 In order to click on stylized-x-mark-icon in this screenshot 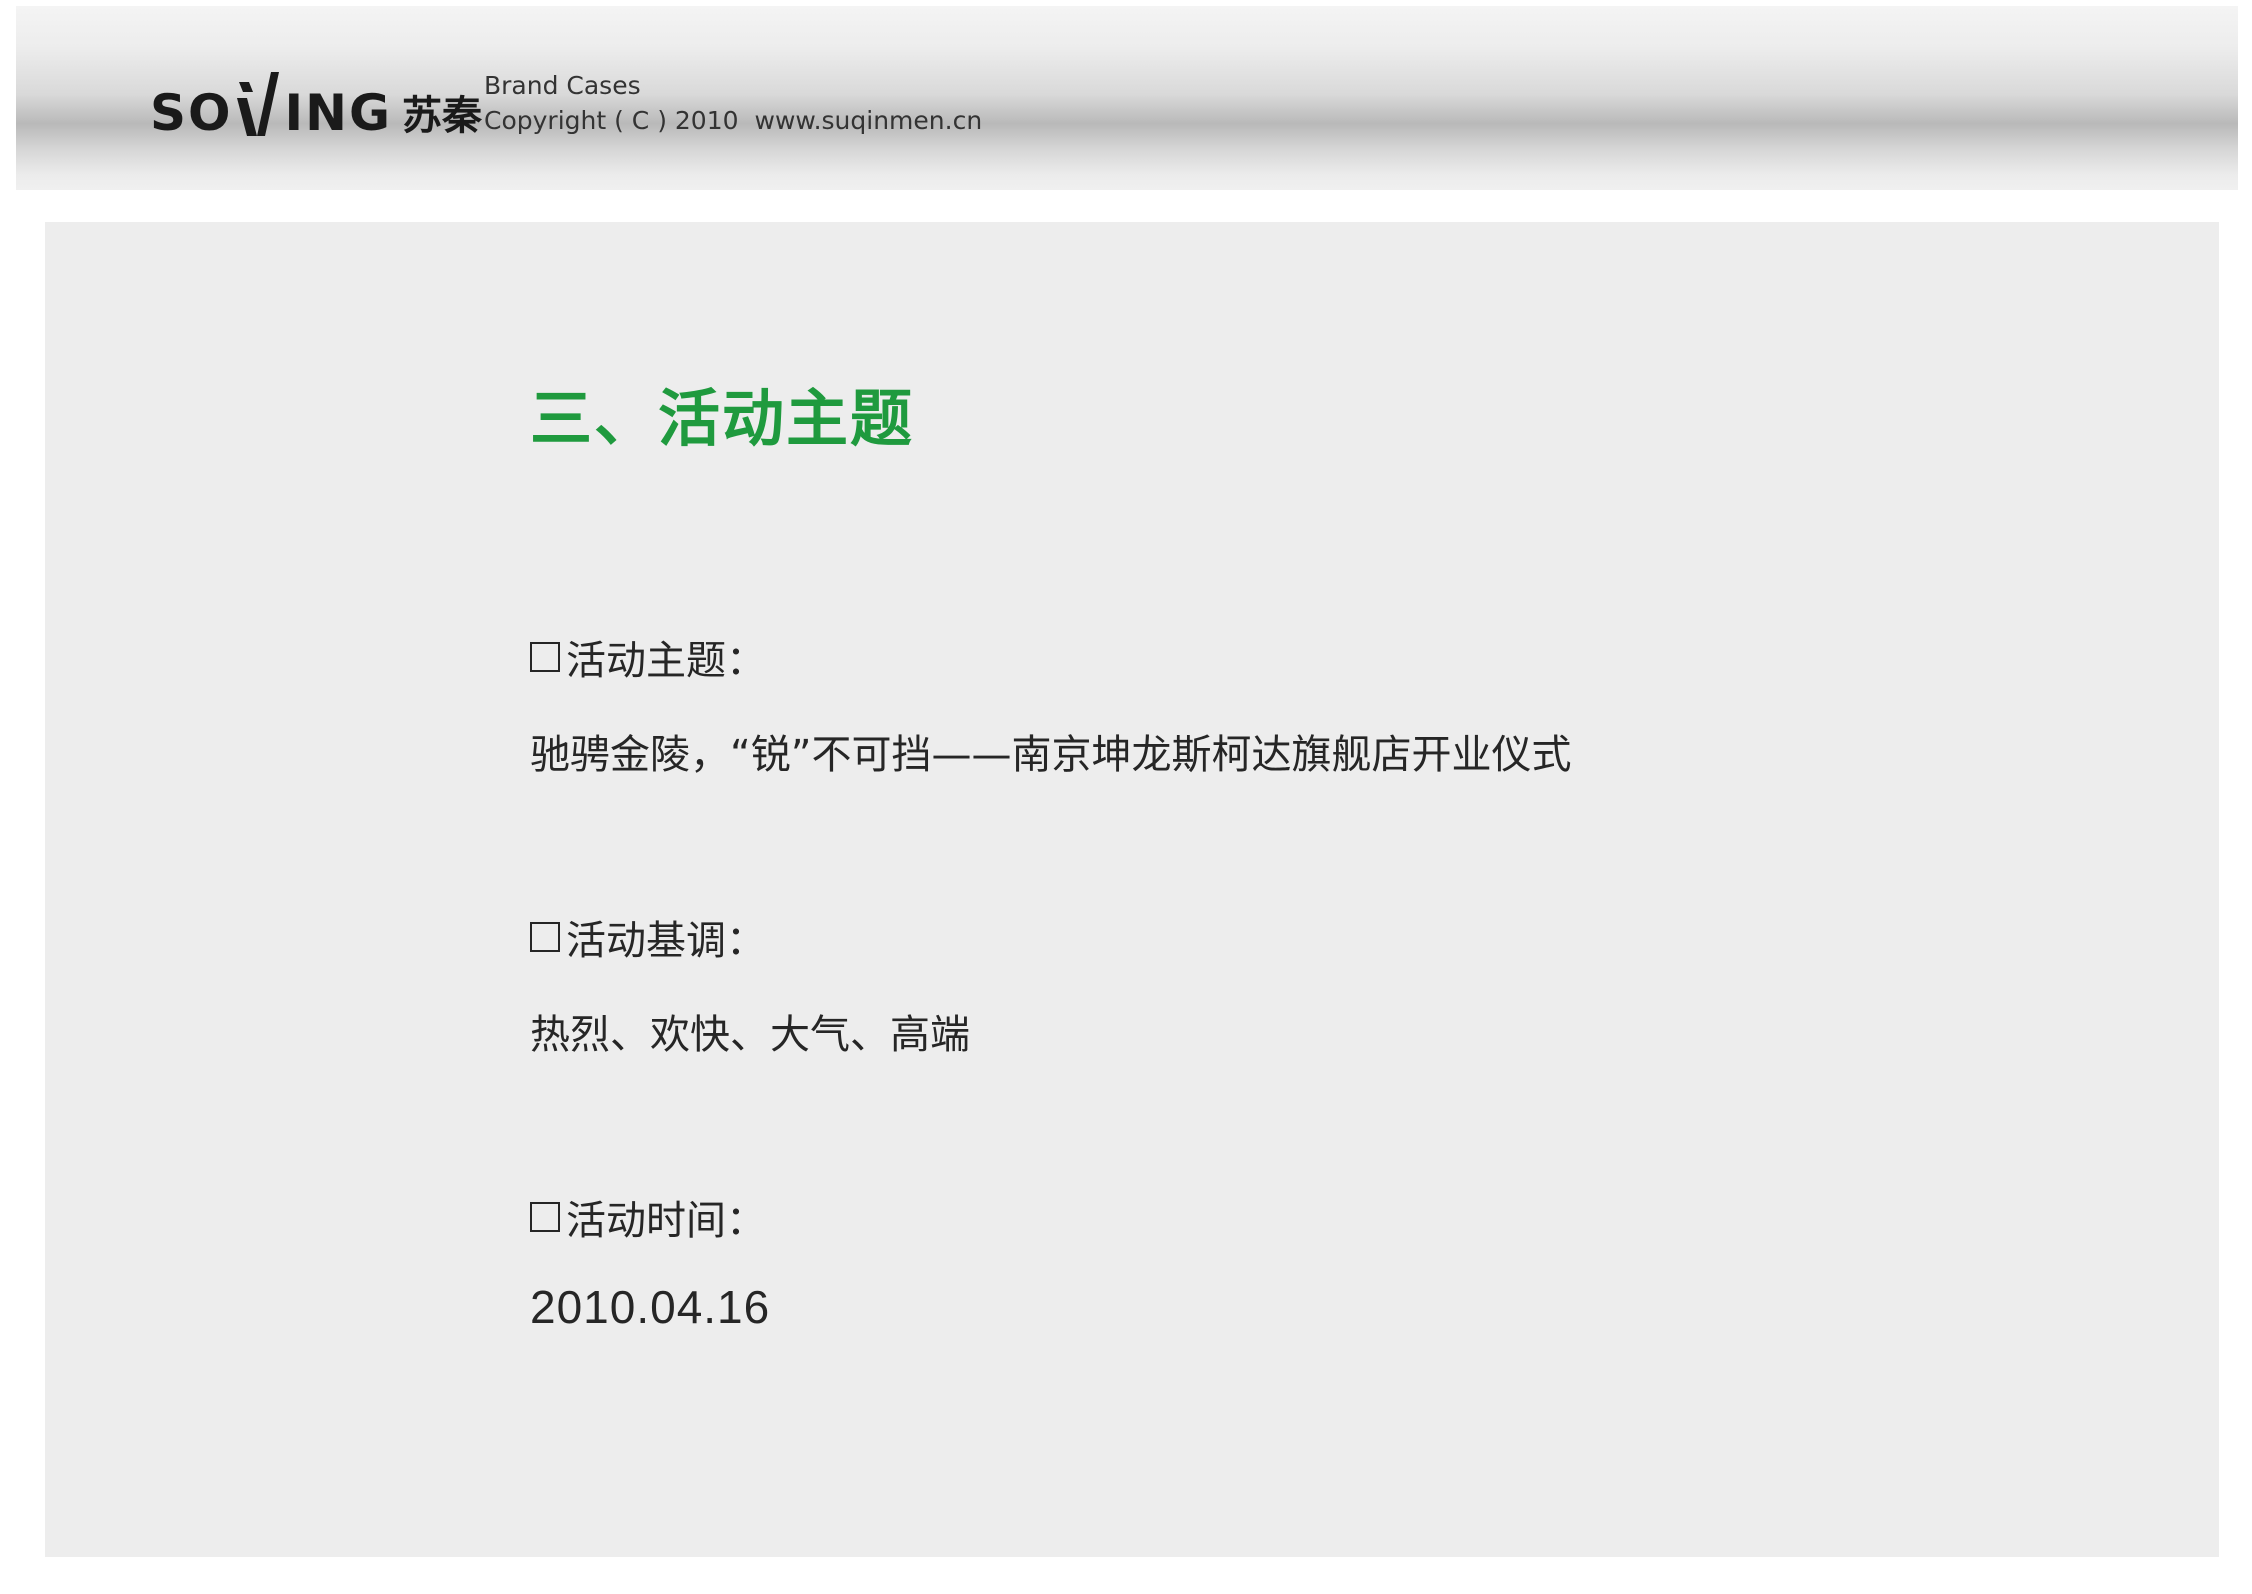, I will do `click(257, 104)`.